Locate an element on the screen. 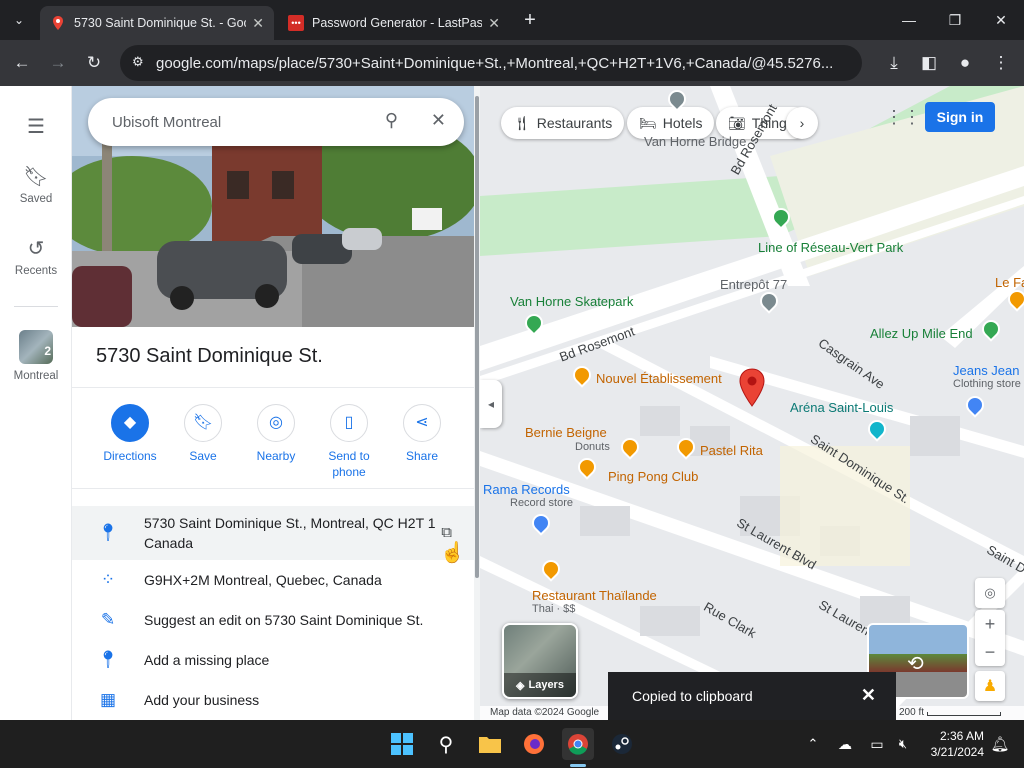  show-hidden-icons: ⌃ is located at coordinates (813, 744).